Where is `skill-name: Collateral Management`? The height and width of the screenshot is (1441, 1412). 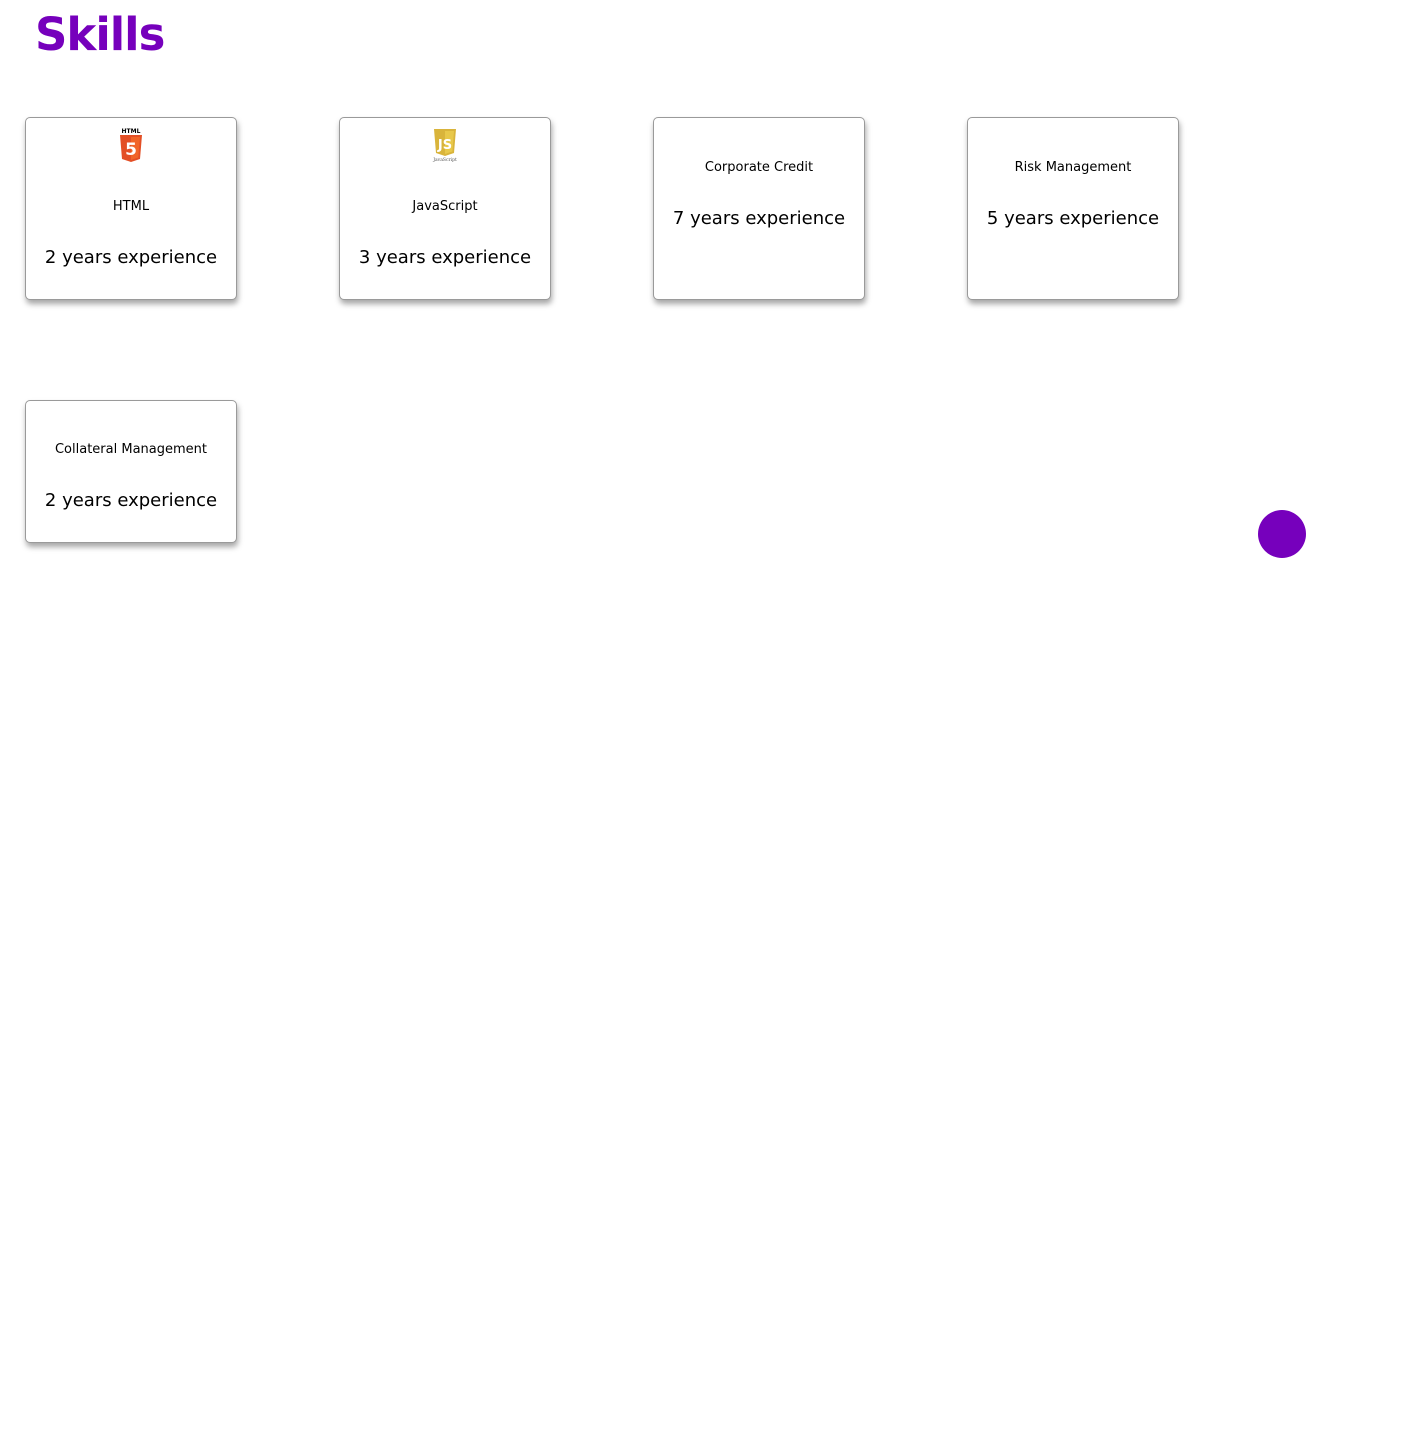
skill-name: Collateral Management is located at coordinates (130, 449).